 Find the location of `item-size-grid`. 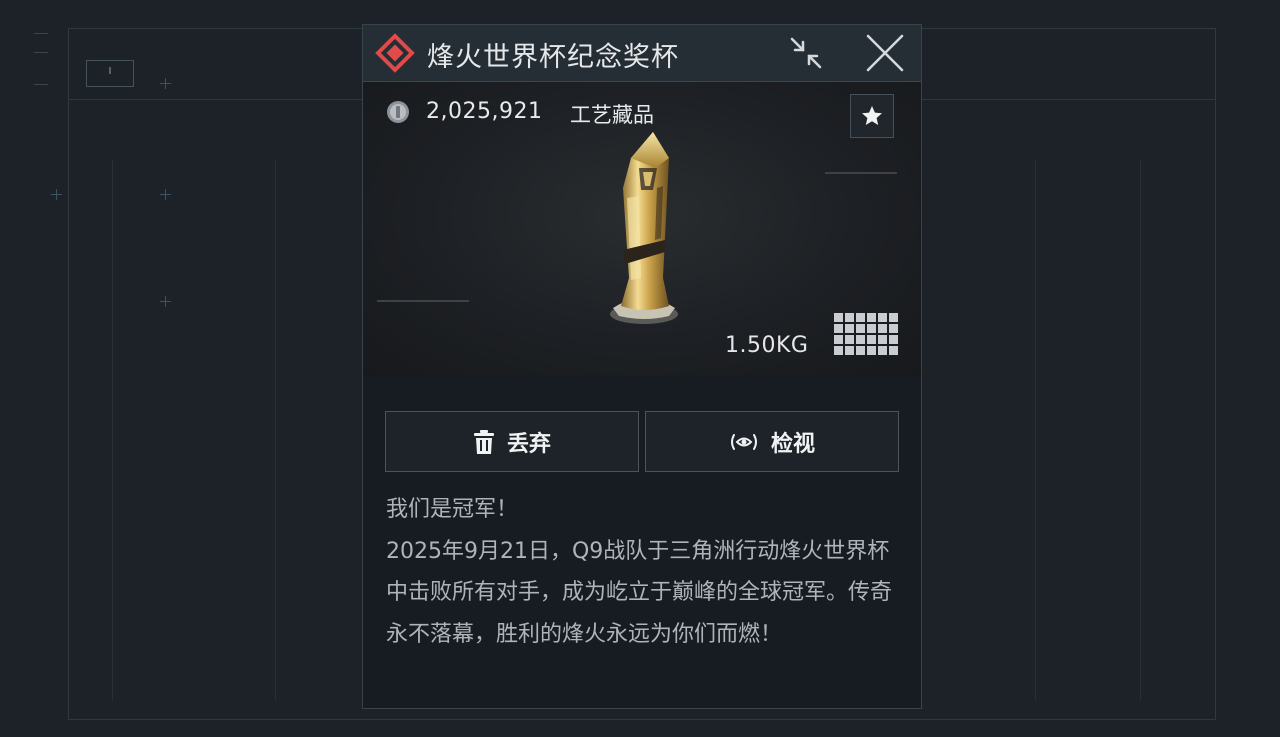

item-size-grid is located at coordinates (867, 335).